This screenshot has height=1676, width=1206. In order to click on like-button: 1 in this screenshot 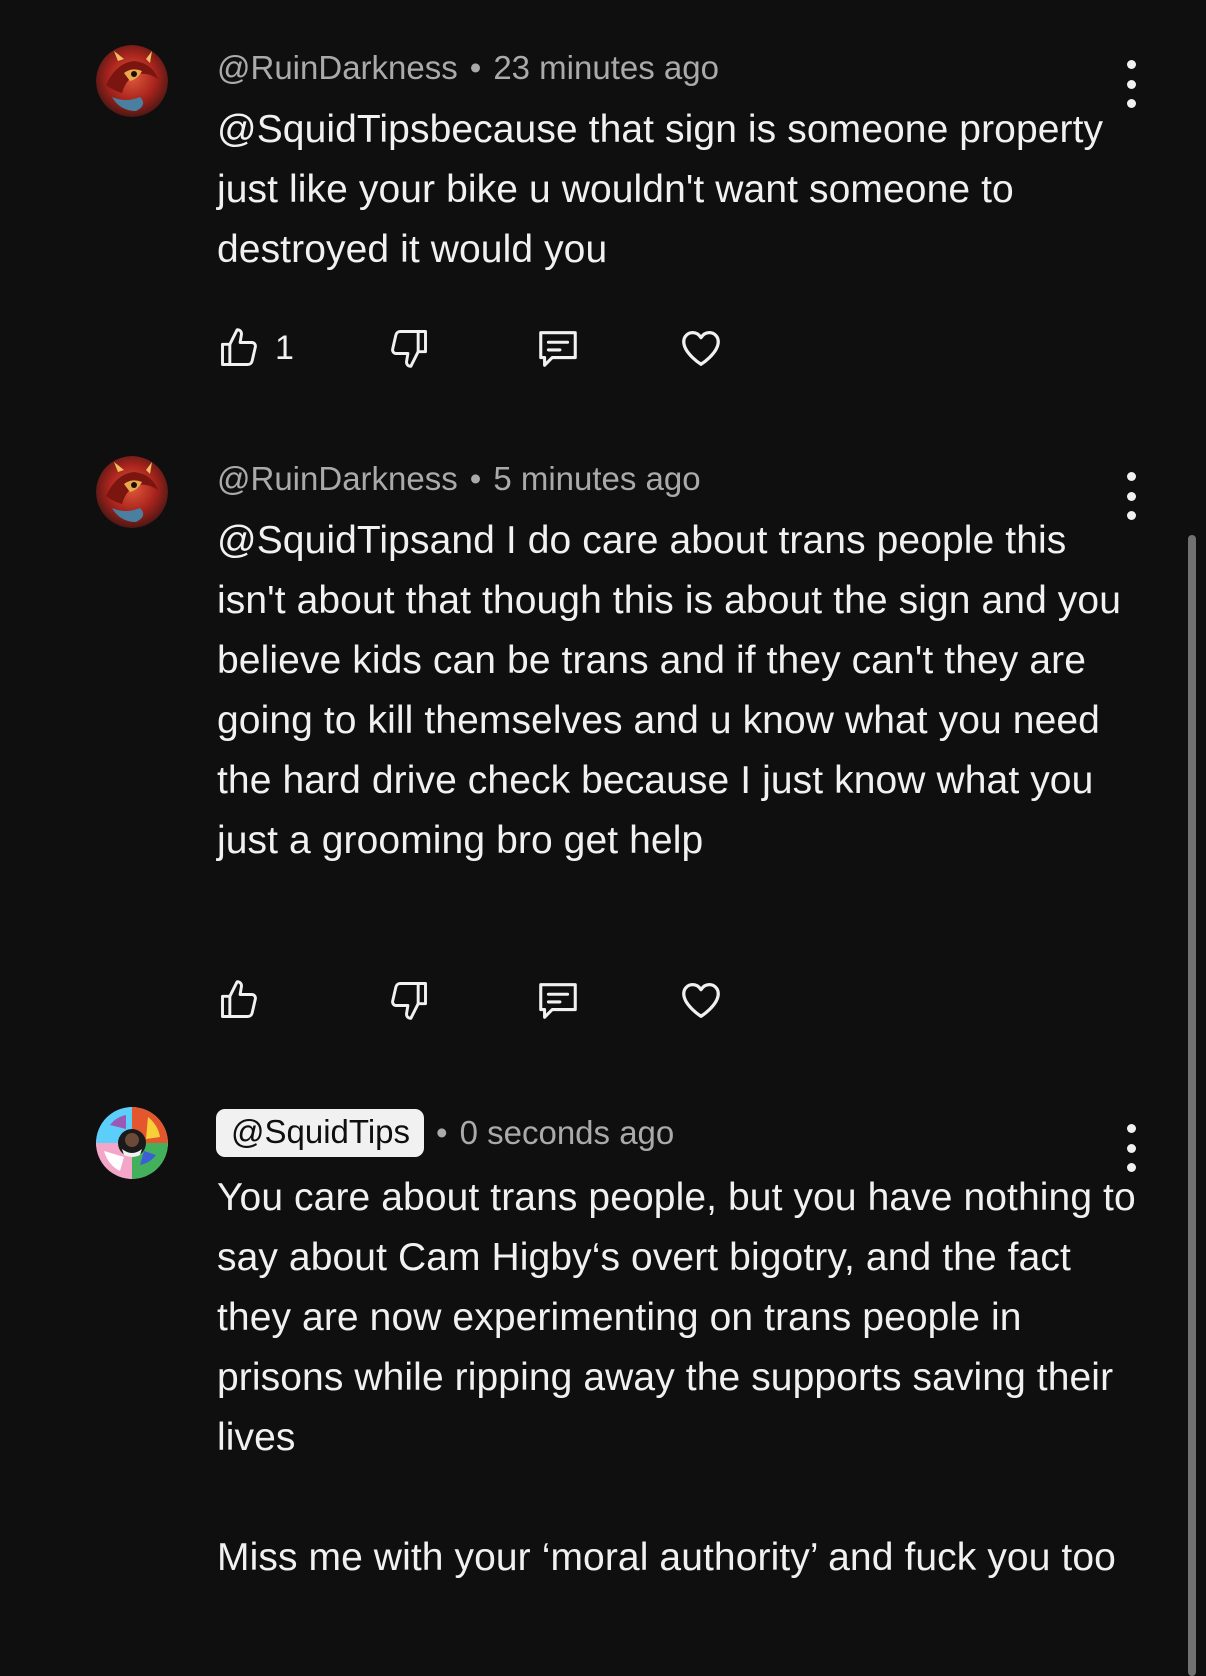, I will do `click(255, 348)`.